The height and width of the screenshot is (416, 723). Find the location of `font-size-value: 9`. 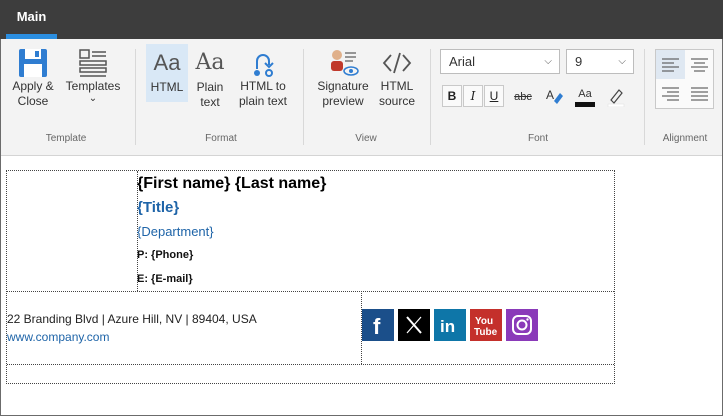

font-size-value: 9 is located at coordinates (579, 61).